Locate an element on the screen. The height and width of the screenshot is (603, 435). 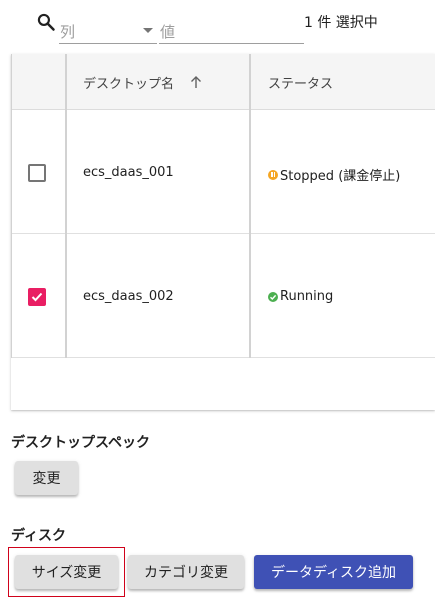
search-icon is located at coordinates (46, 22).